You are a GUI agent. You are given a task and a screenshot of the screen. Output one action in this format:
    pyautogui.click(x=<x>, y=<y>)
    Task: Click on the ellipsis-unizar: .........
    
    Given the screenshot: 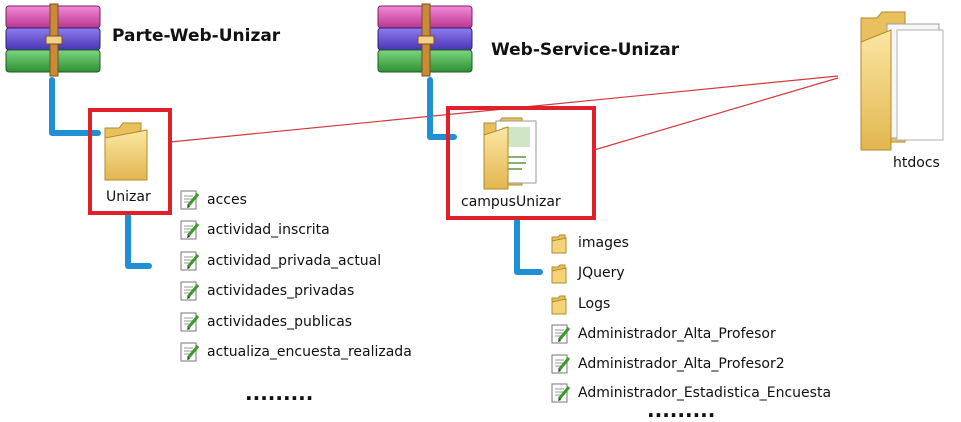 What is the action you would take?
    pyautogui.click(x=279, y=393)
    